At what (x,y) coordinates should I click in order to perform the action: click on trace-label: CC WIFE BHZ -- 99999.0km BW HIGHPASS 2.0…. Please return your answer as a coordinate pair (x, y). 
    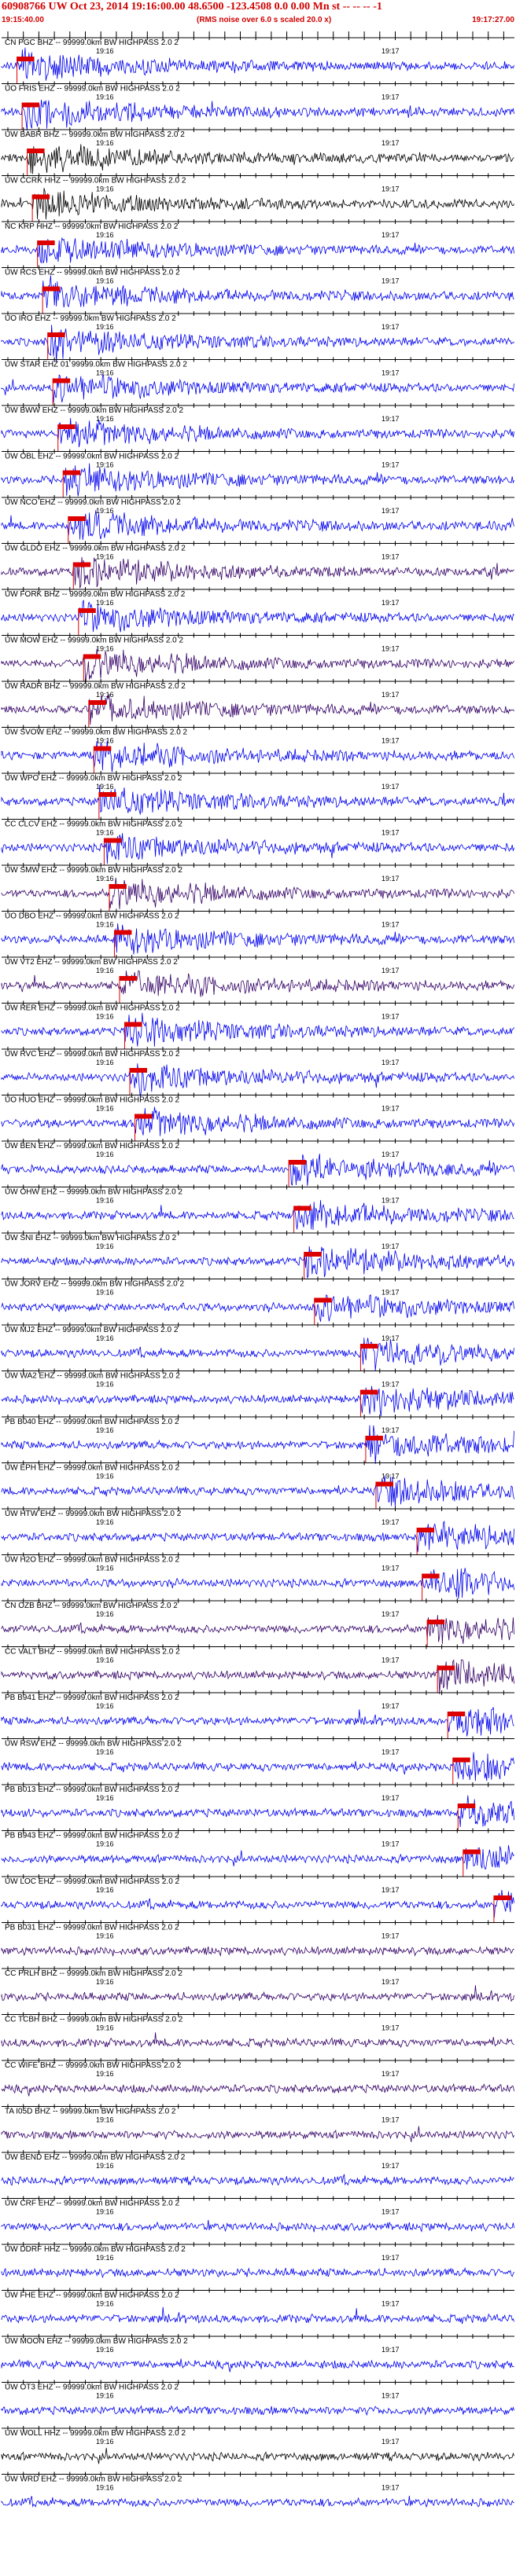
    Looking at the image, I should click on (93, 2065).